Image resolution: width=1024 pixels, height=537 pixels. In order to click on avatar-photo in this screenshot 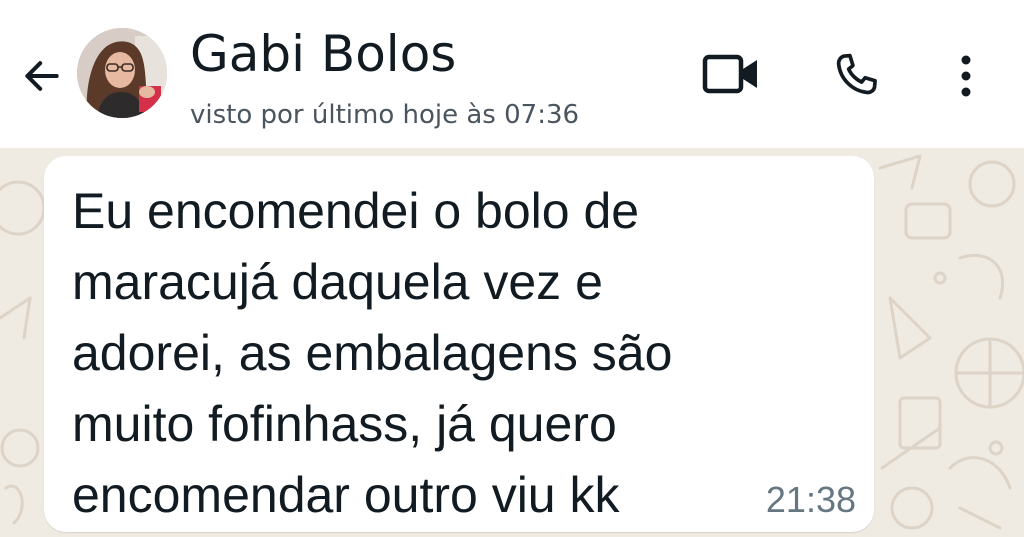, I will do `click(122, 73)`.